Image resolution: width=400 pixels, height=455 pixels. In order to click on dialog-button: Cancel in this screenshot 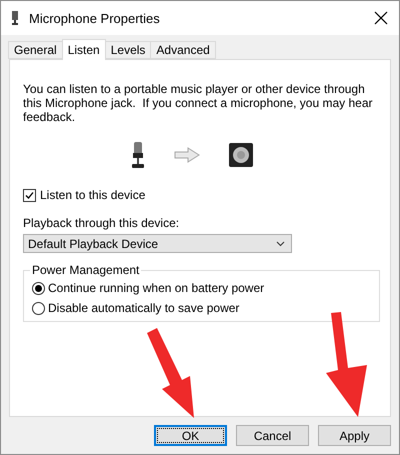, I will do `click(272, 435)`.